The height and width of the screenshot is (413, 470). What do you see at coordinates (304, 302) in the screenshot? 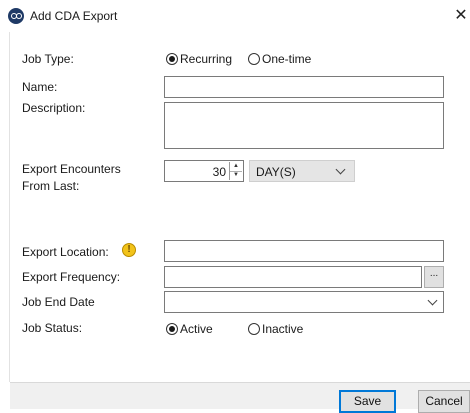
I see `job-end-date-picker` at bounding box center [304, 302].